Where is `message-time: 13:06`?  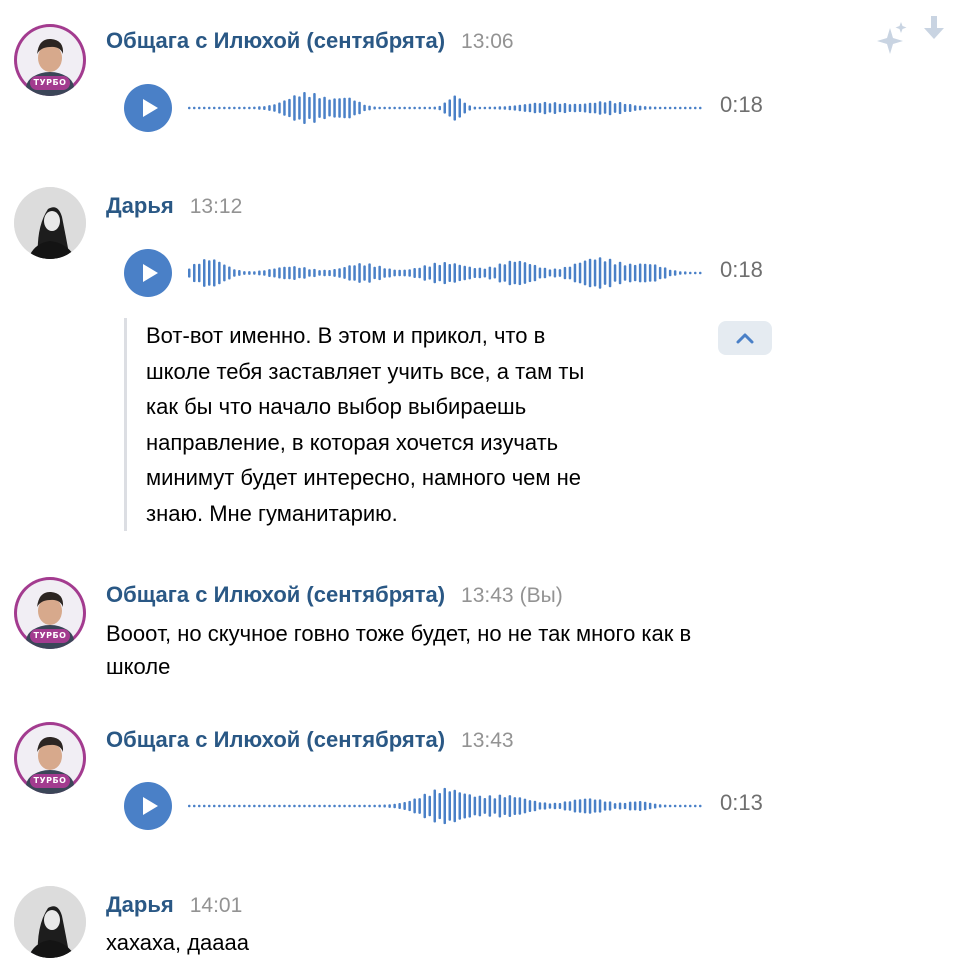 message-time: 13:06 is located at coordinates (487, 42).